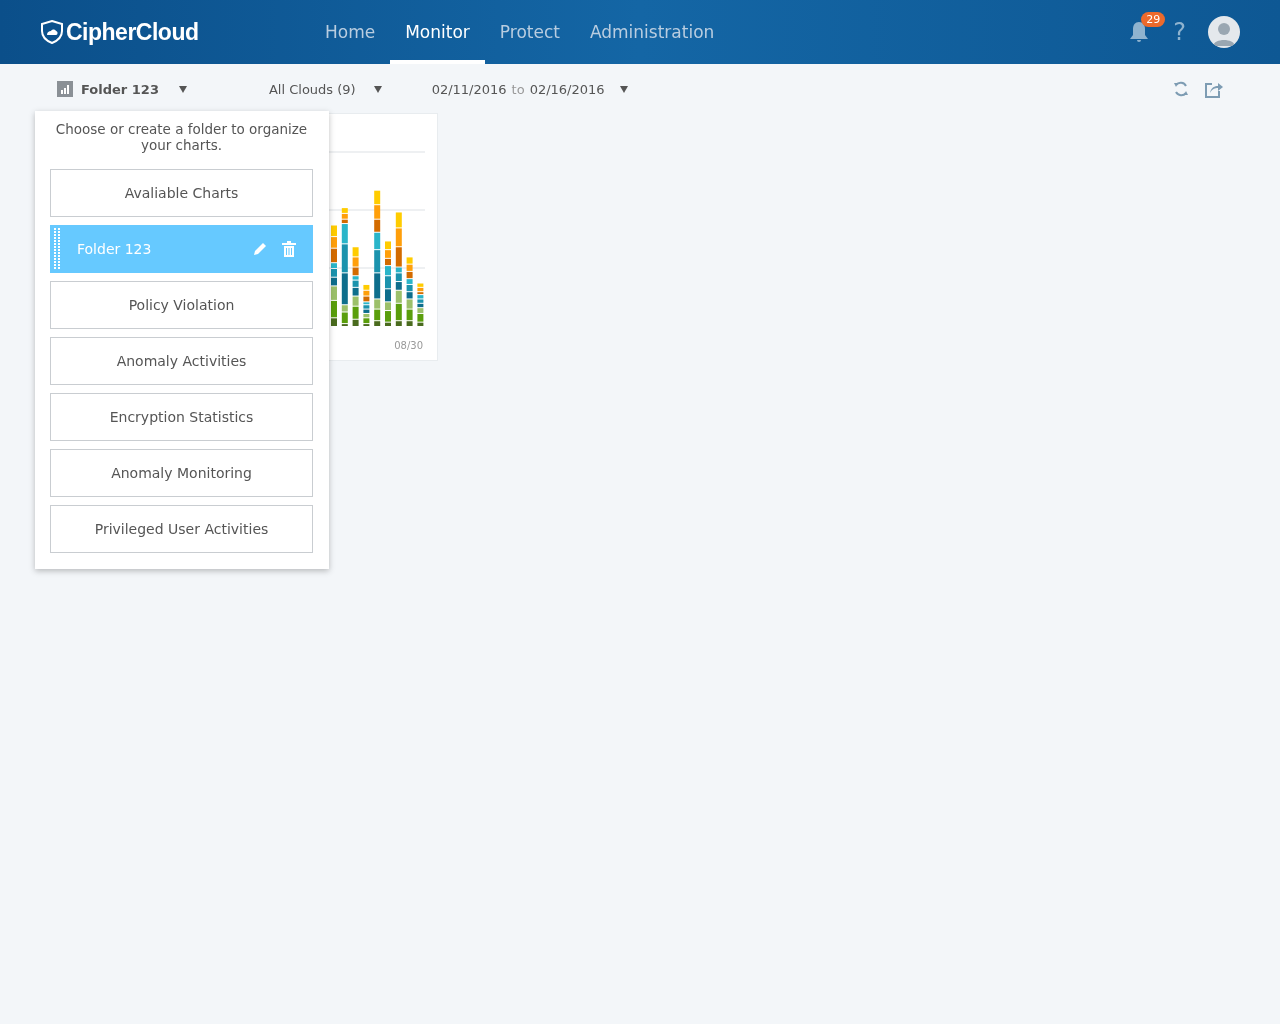 This screenshot has width=1280, height=1024. I want to click on folder-name: Folder 123, so click(115, 249).